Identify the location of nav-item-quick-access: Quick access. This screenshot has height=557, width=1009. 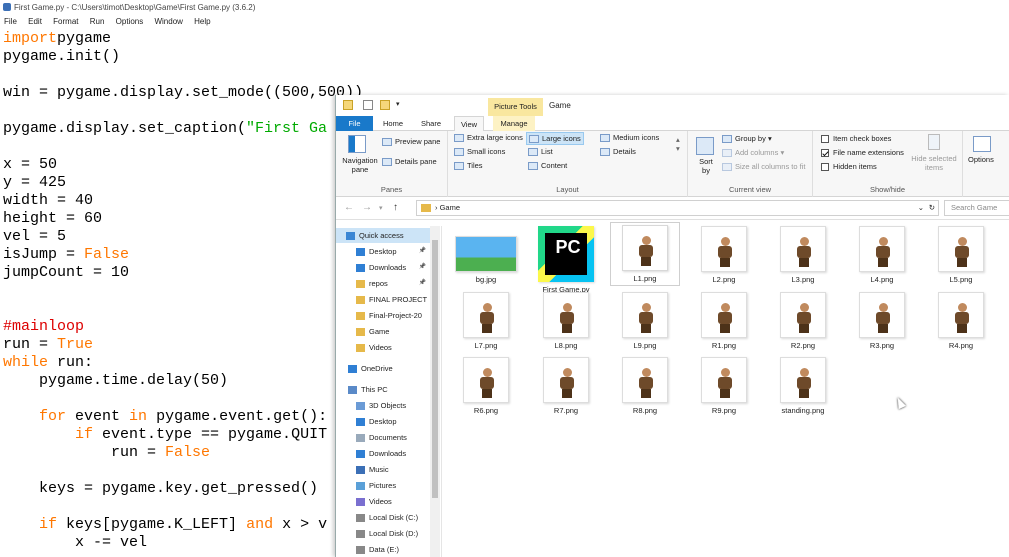
(383, 235).